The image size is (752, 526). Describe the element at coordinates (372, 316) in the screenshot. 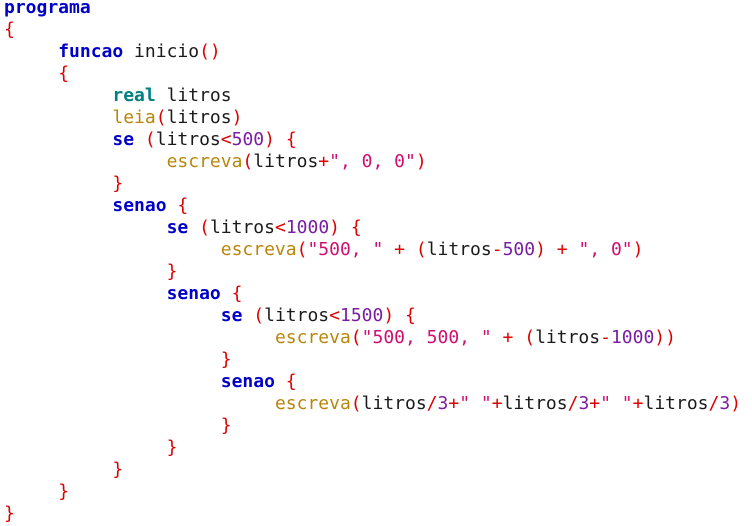

I see `code-line: se (litros<1500) {` at that location.